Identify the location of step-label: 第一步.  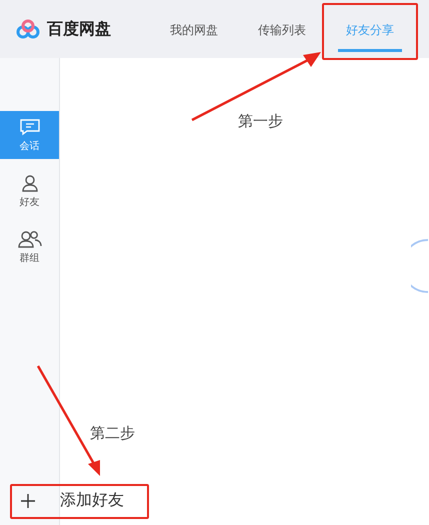
(260, 121).